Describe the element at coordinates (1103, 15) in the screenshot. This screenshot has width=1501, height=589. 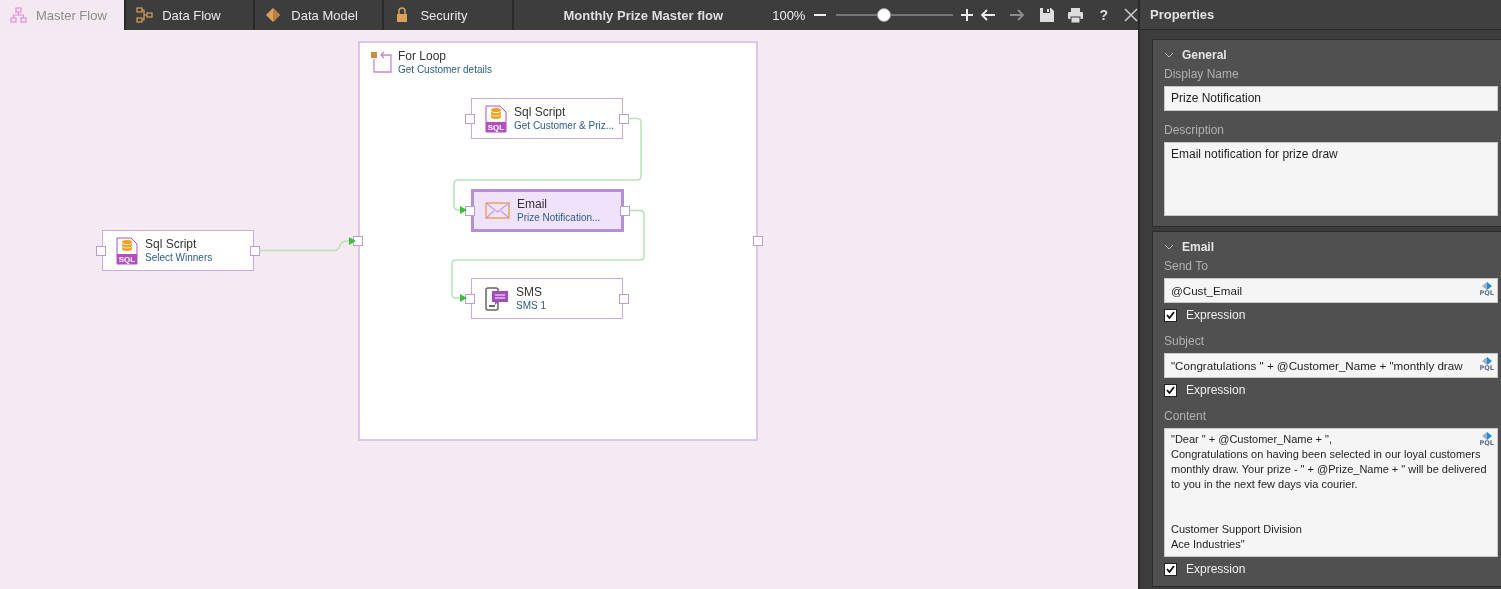
I see `help-button: ?` at that location.